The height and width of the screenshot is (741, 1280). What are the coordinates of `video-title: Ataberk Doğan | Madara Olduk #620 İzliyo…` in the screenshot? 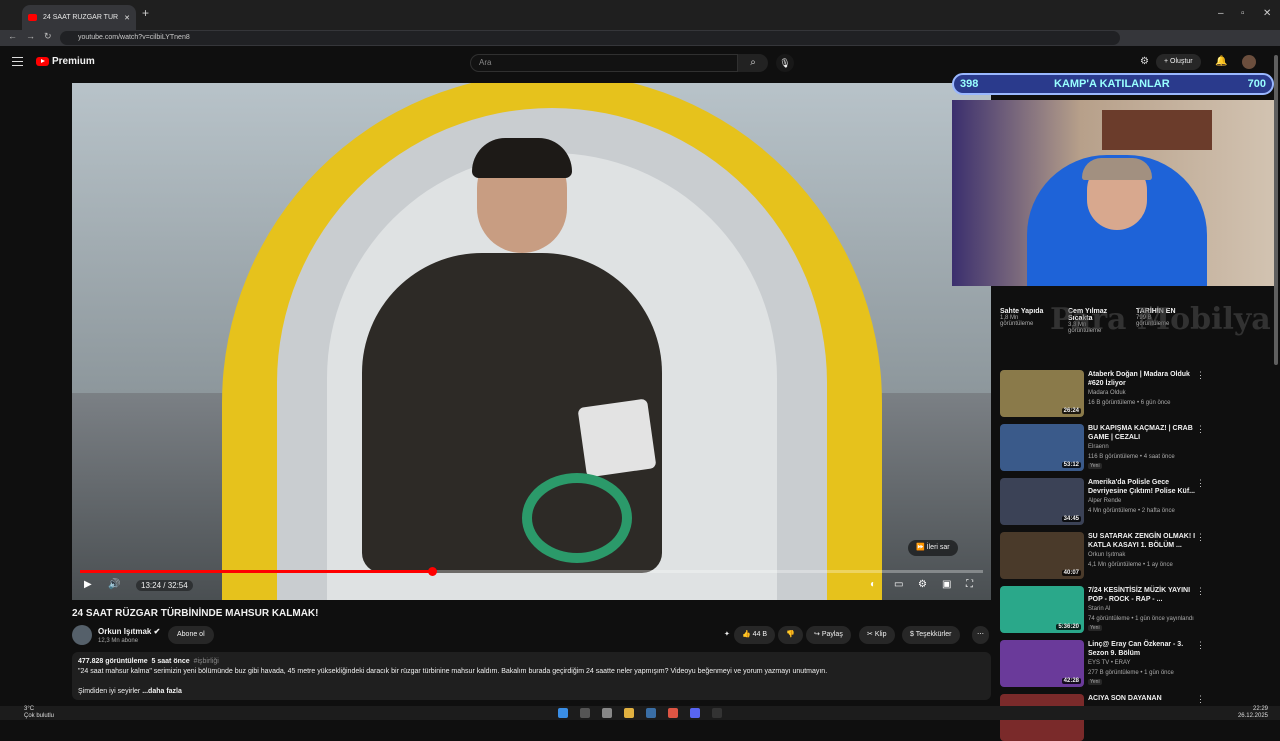 It's located at (1142, 379).